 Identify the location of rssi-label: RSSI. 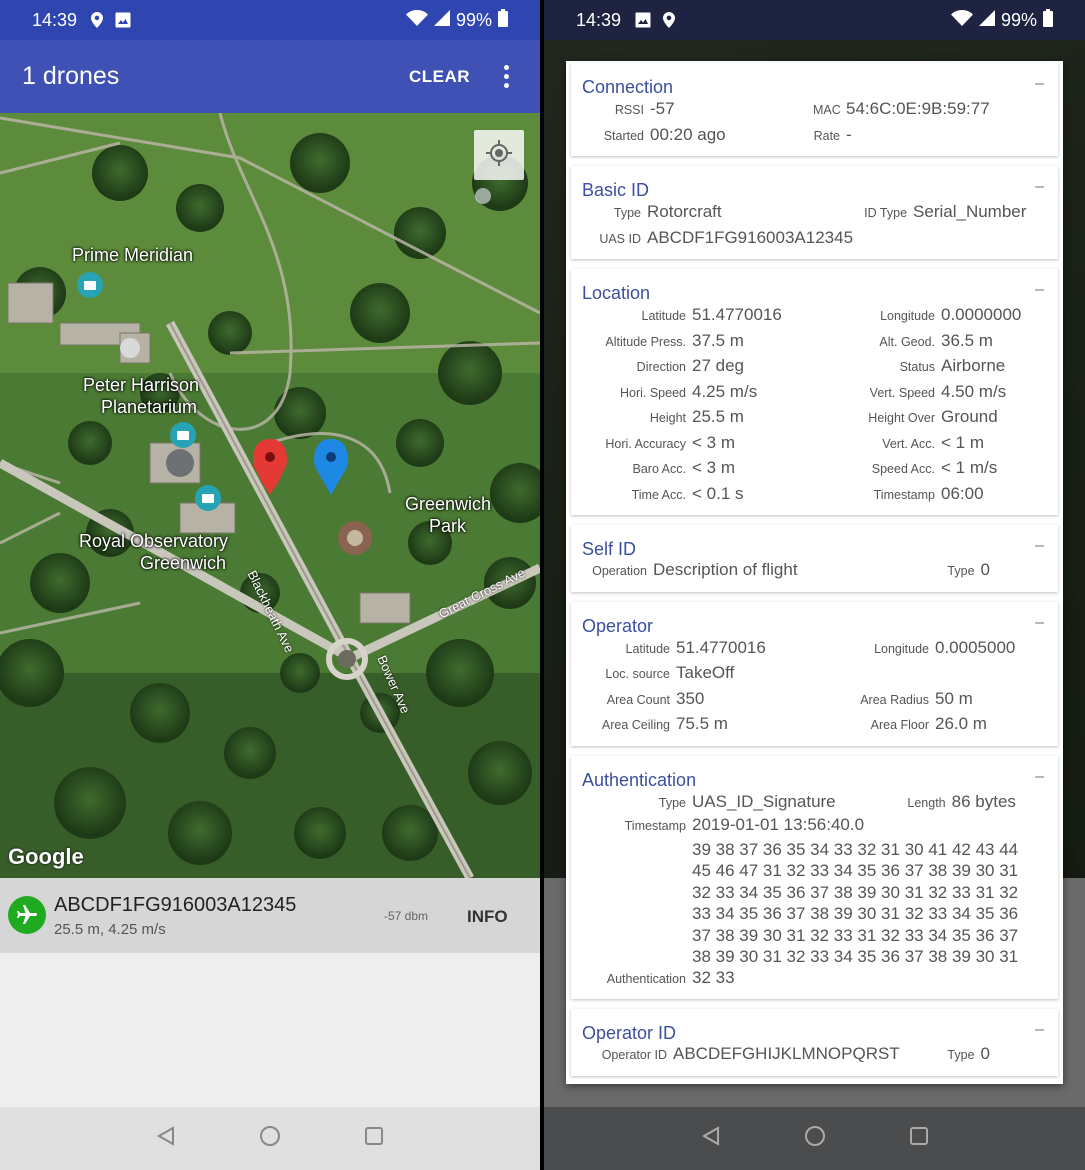
(629, 110).